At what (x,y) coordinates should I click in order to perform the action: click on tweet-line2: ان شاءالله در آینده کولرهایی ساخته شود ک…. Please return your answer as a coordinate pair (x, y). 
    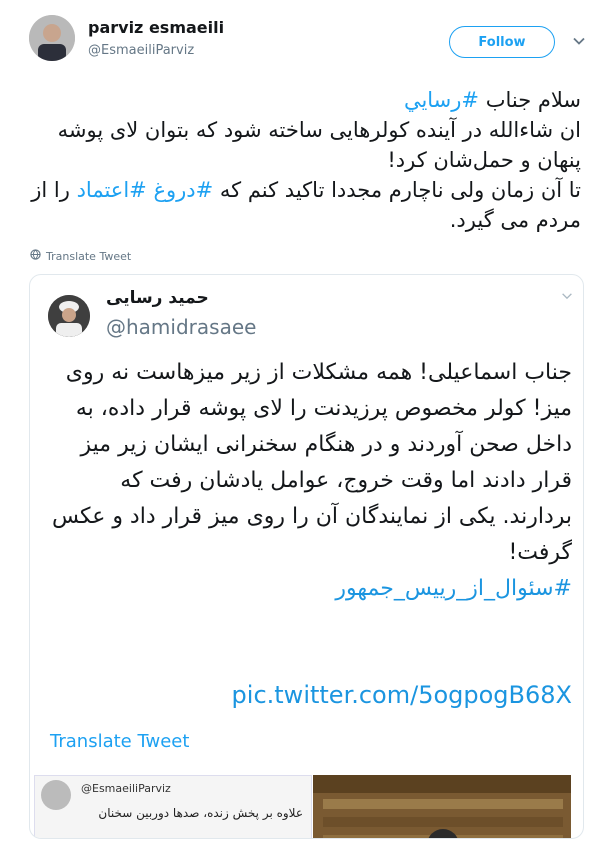
    Looking at the image, I should click on (319, 145).